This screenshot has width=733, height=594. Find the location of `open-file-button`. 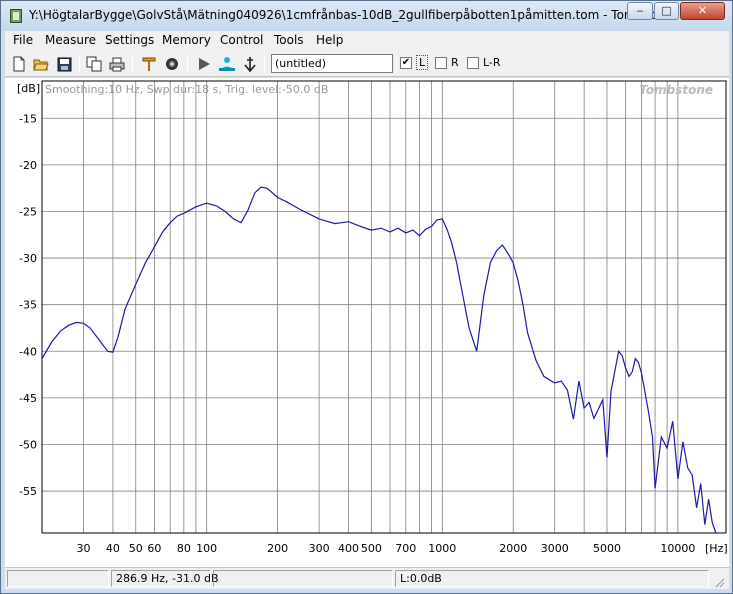

open-file-button is located at coordinates (41, 64).